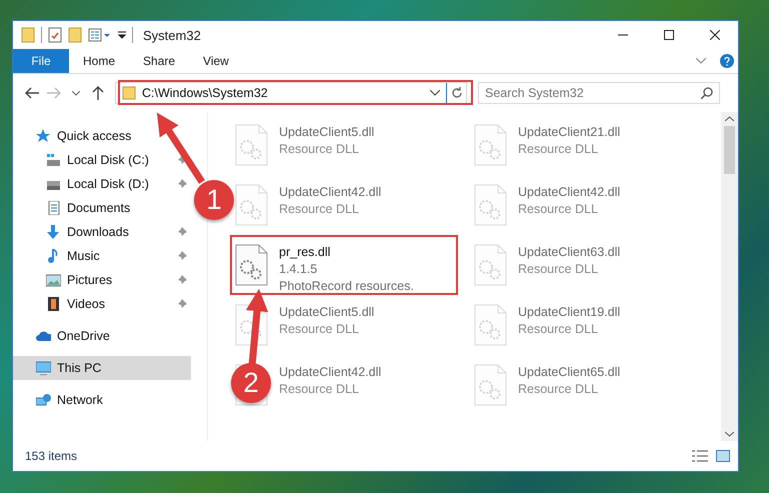  What do you see at coordinates (569, 252) in the screenshot?
I see `file-name: UpdateClient63.dll` at bounding box center [569, 252].